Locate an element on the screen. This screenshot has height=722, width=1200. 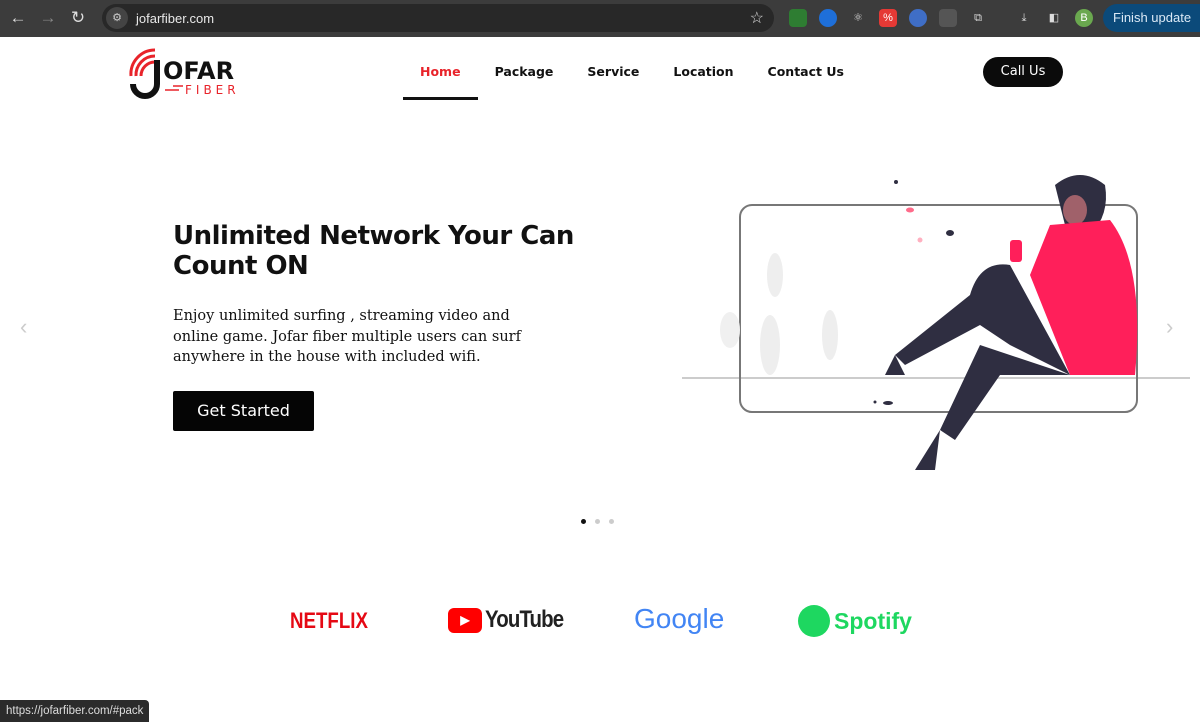
svg-text: OFAR is located at coordinates (198, 71).